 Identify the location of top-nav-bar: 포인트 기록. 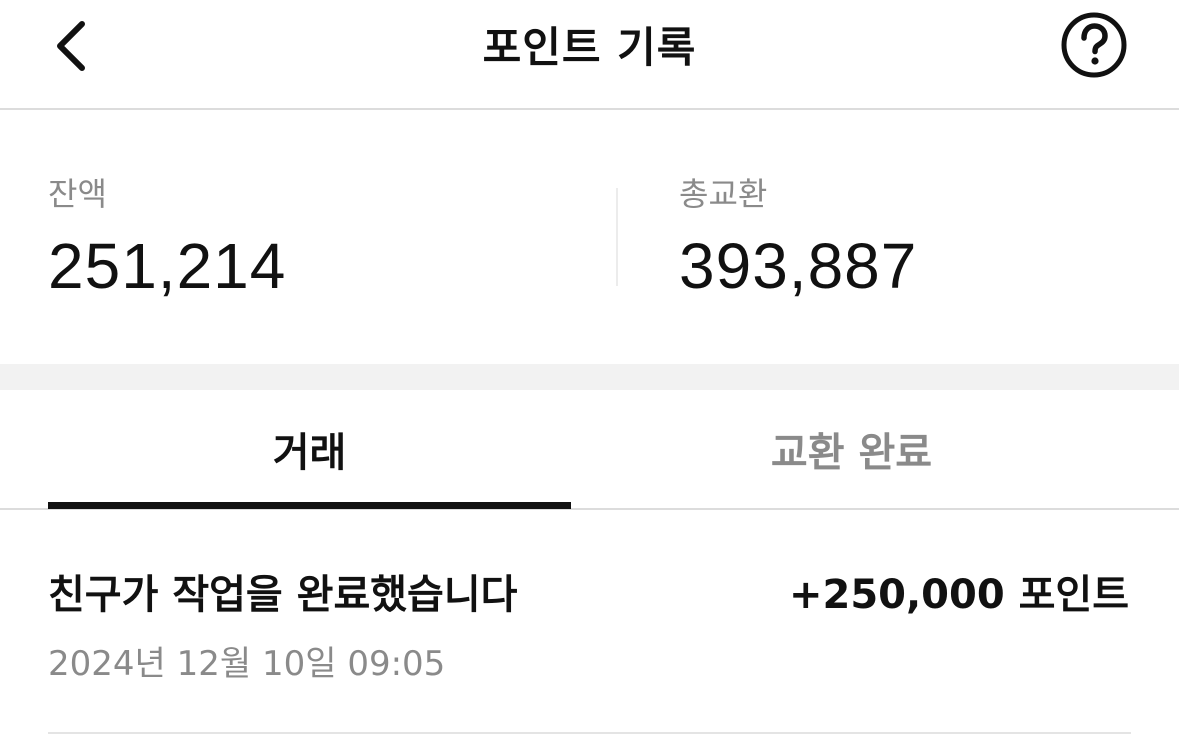
(589, 55).